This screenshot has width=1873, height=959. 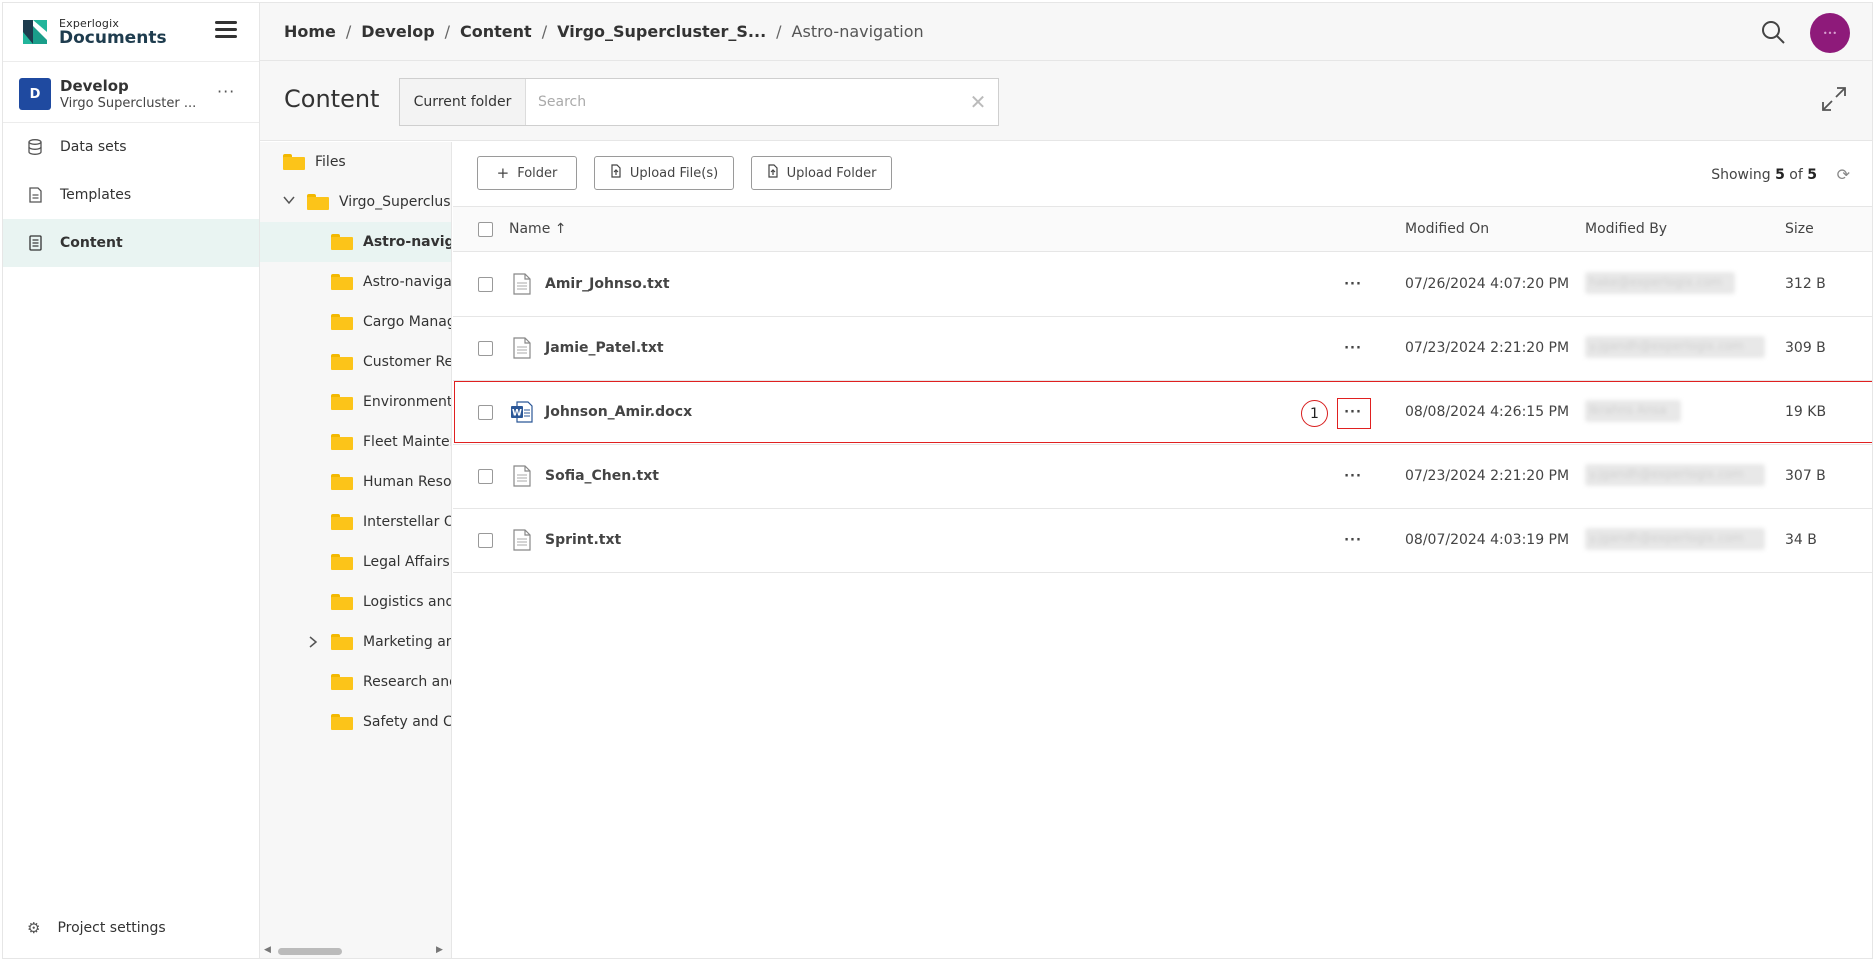 What do you see at coordinates (91, 243) in the screenshot?
I see `nav-item-label: Content` at bounding box center [91, 243].